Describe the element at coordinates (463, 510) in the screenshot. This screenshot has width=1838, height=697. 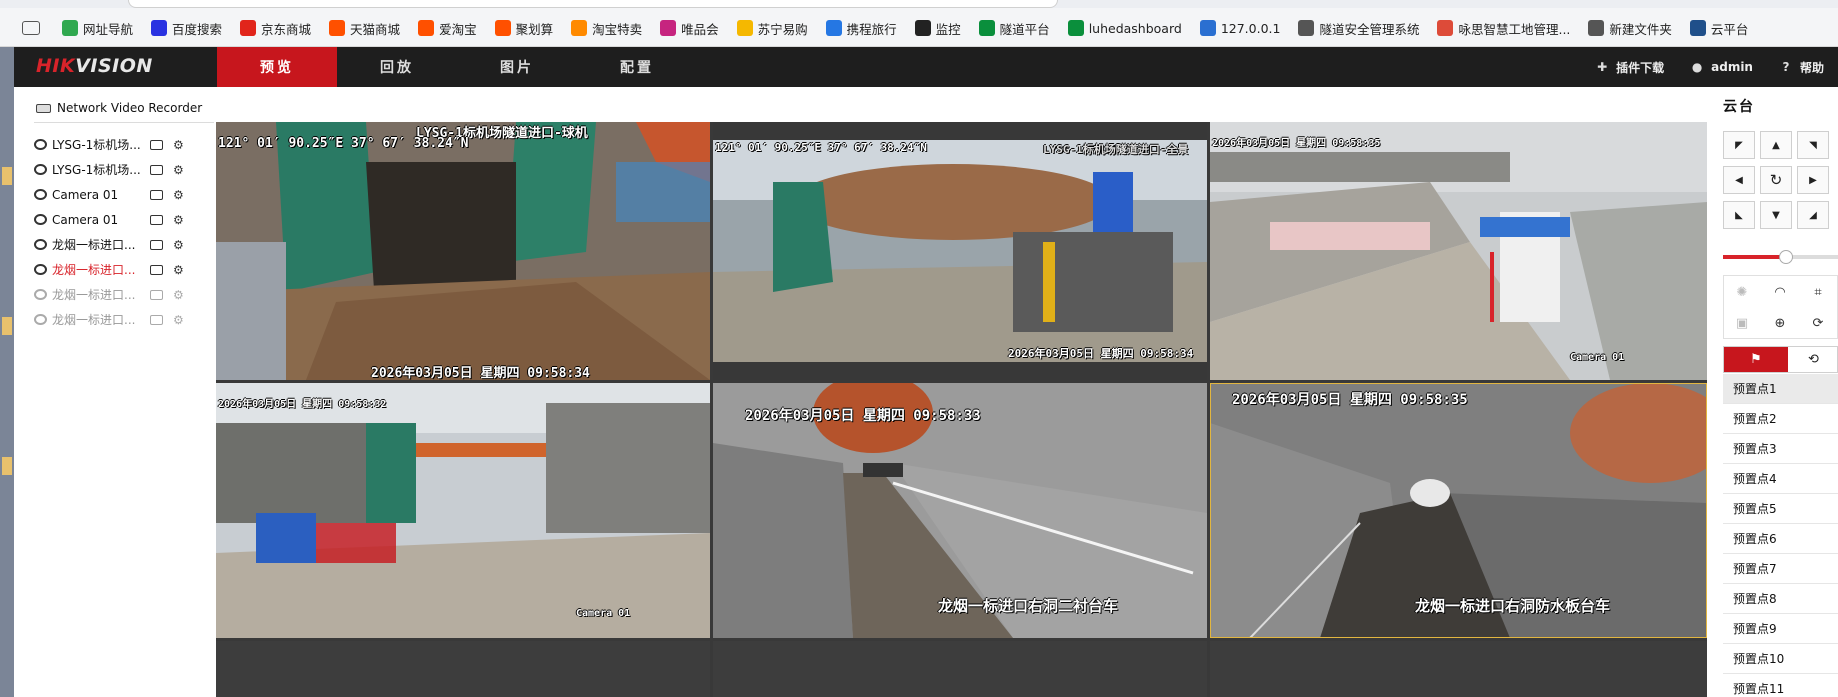
I see `video-window-4: 2026年03月05日 星期四 09:58:32 Camera 01` at that location.